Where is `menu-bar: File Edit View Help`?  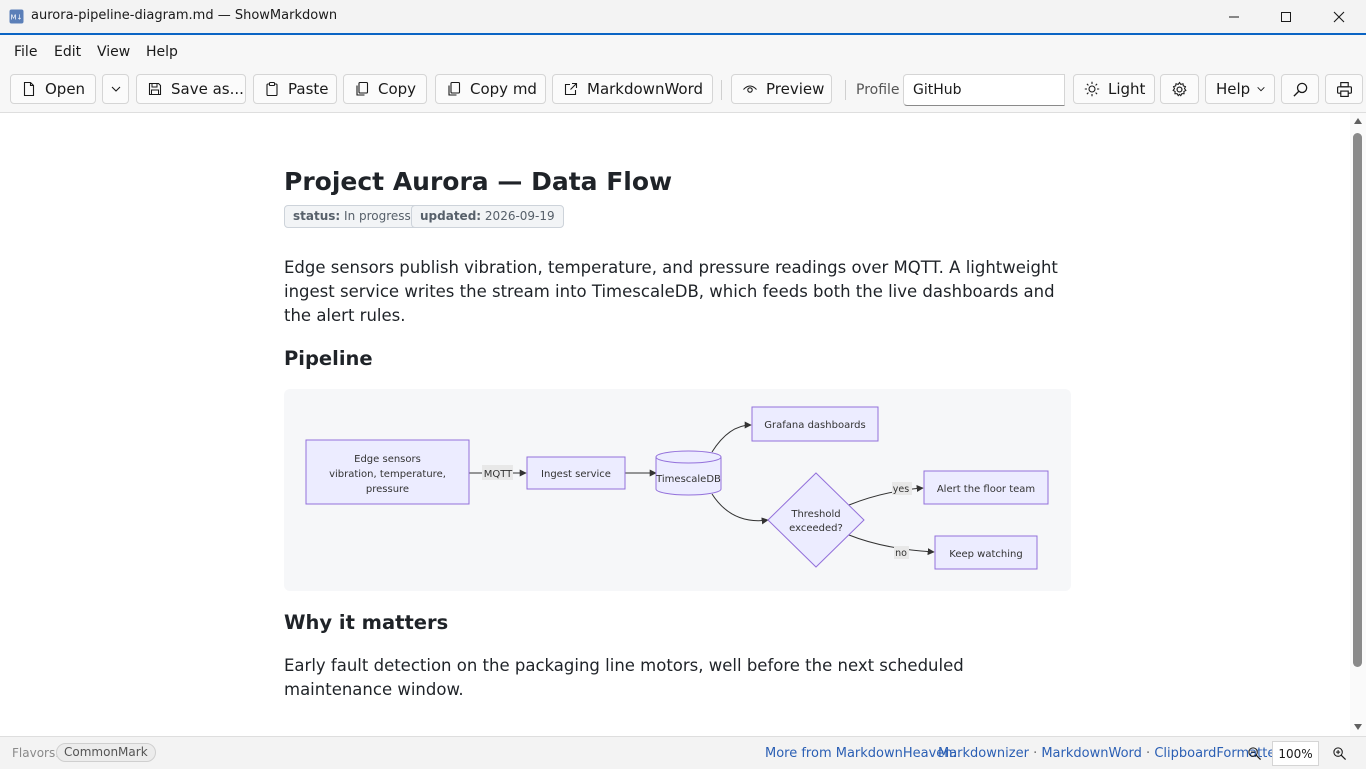 menu-bar: File Edit View Help is located at coordinates (683, 51).